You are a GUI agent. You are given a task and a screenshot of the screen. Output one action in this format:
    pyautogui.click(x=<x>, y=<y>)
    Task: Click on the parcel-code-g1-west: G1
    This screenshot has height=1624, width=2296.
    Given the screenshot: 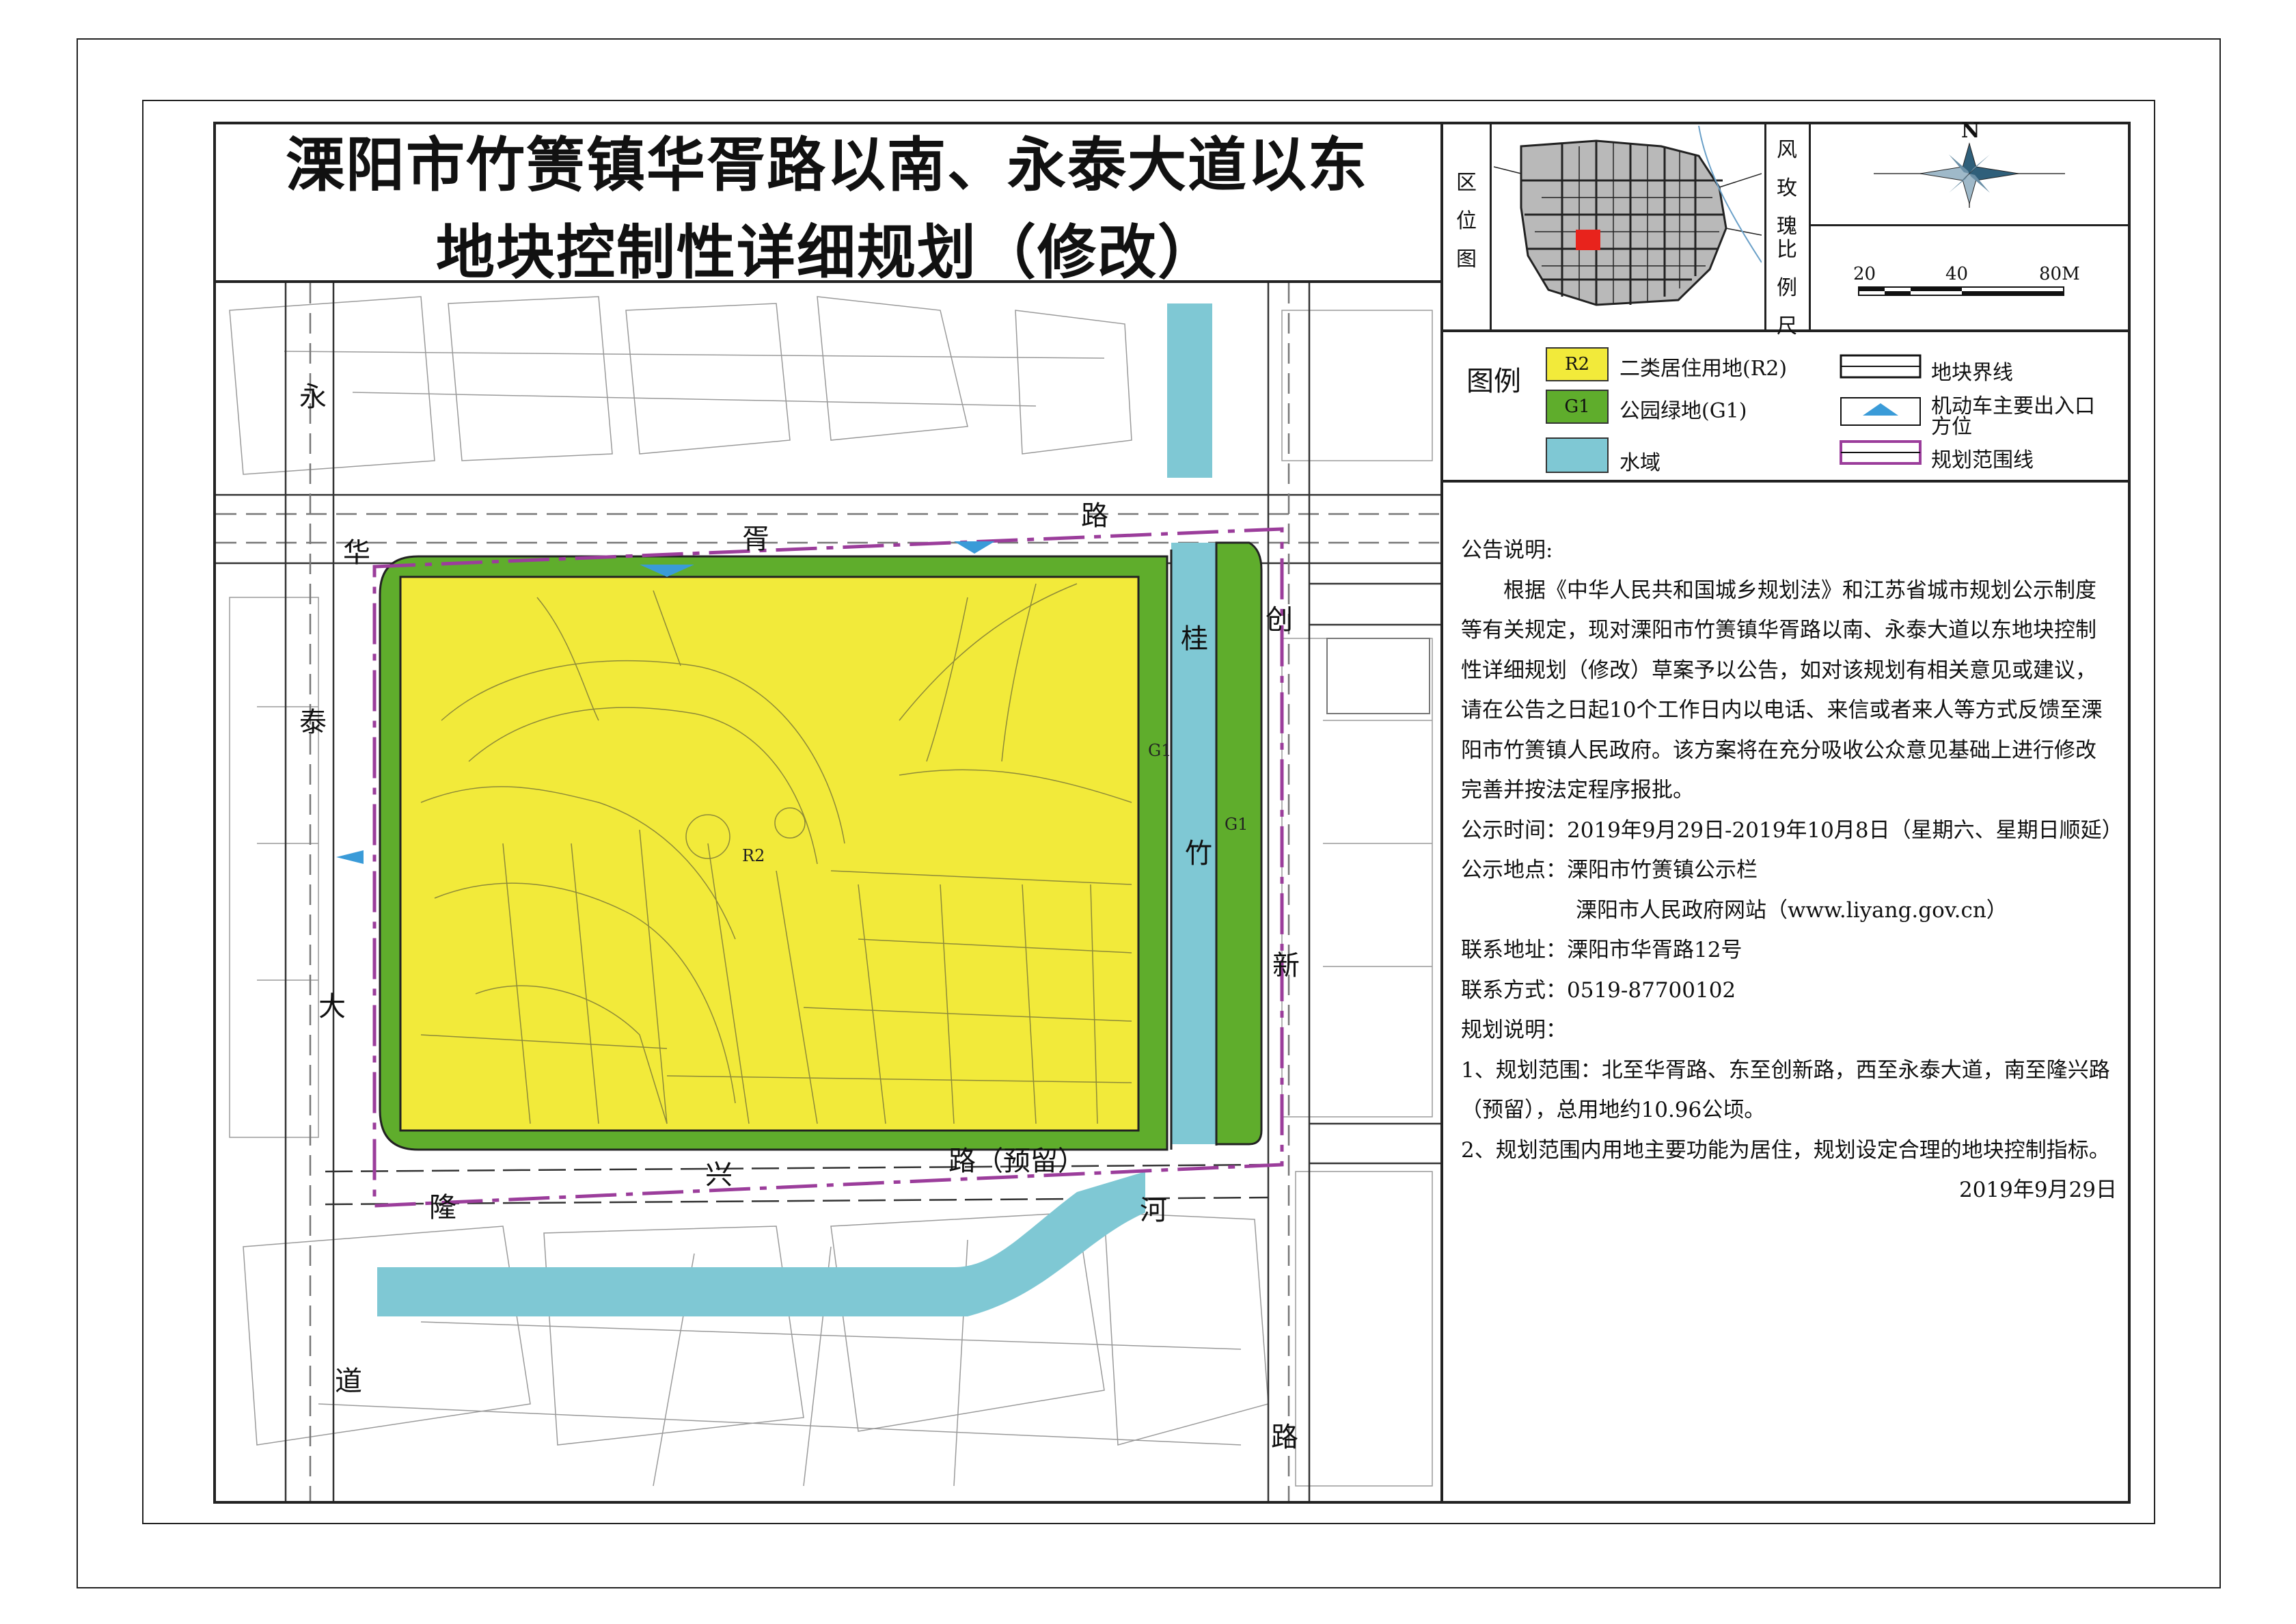 What is the action you would take?
    pyautogui.click(x=1159, y=750)
    